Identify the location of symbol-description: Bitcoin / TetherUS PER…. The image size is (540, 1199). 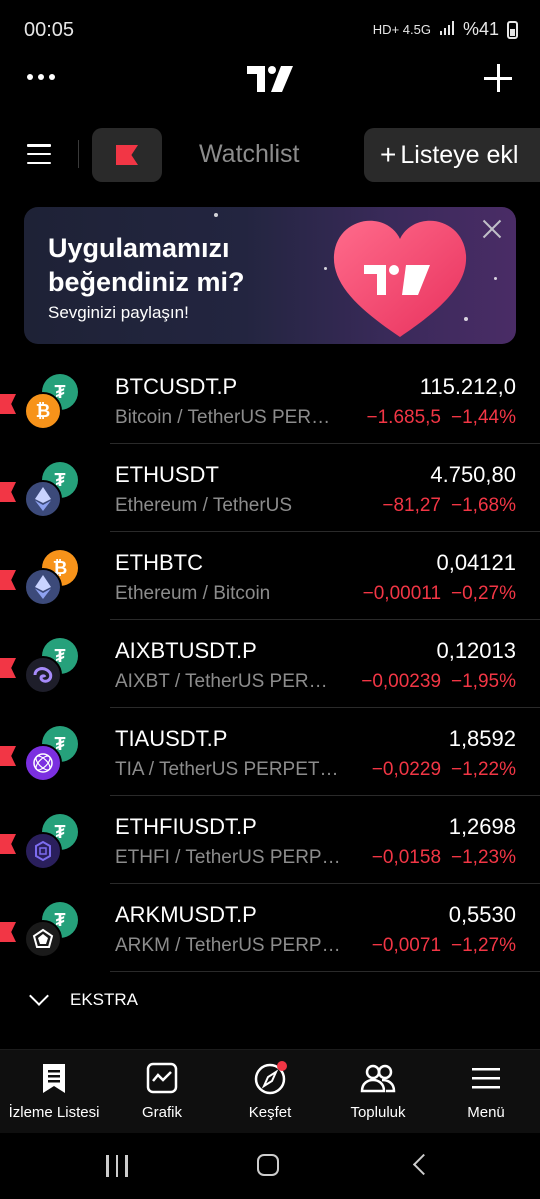
(223, 417).